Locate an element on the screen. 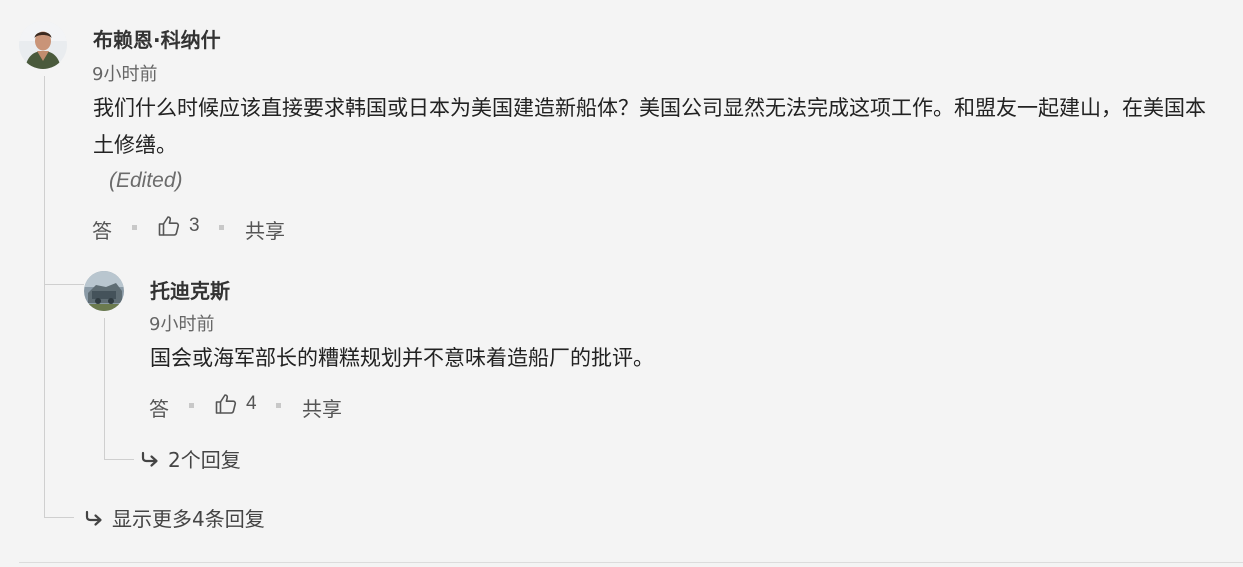 The height and width of the screenshot is (567, 1243). comment-author: 布赖恩·科纳什 is located at coordinates (157, 38).